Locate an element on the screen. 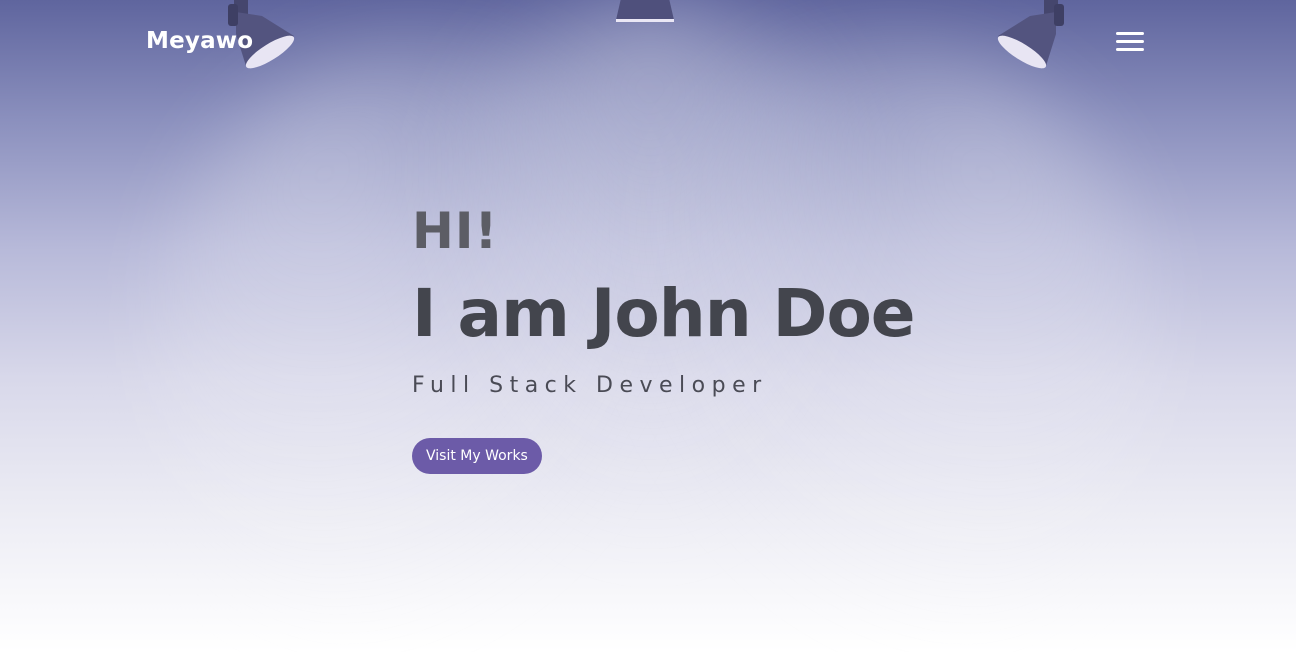 Image resolution: width=1296 pixels, height=652 pixels. hero-greeting: HI! is located at coordinates (455, 231).